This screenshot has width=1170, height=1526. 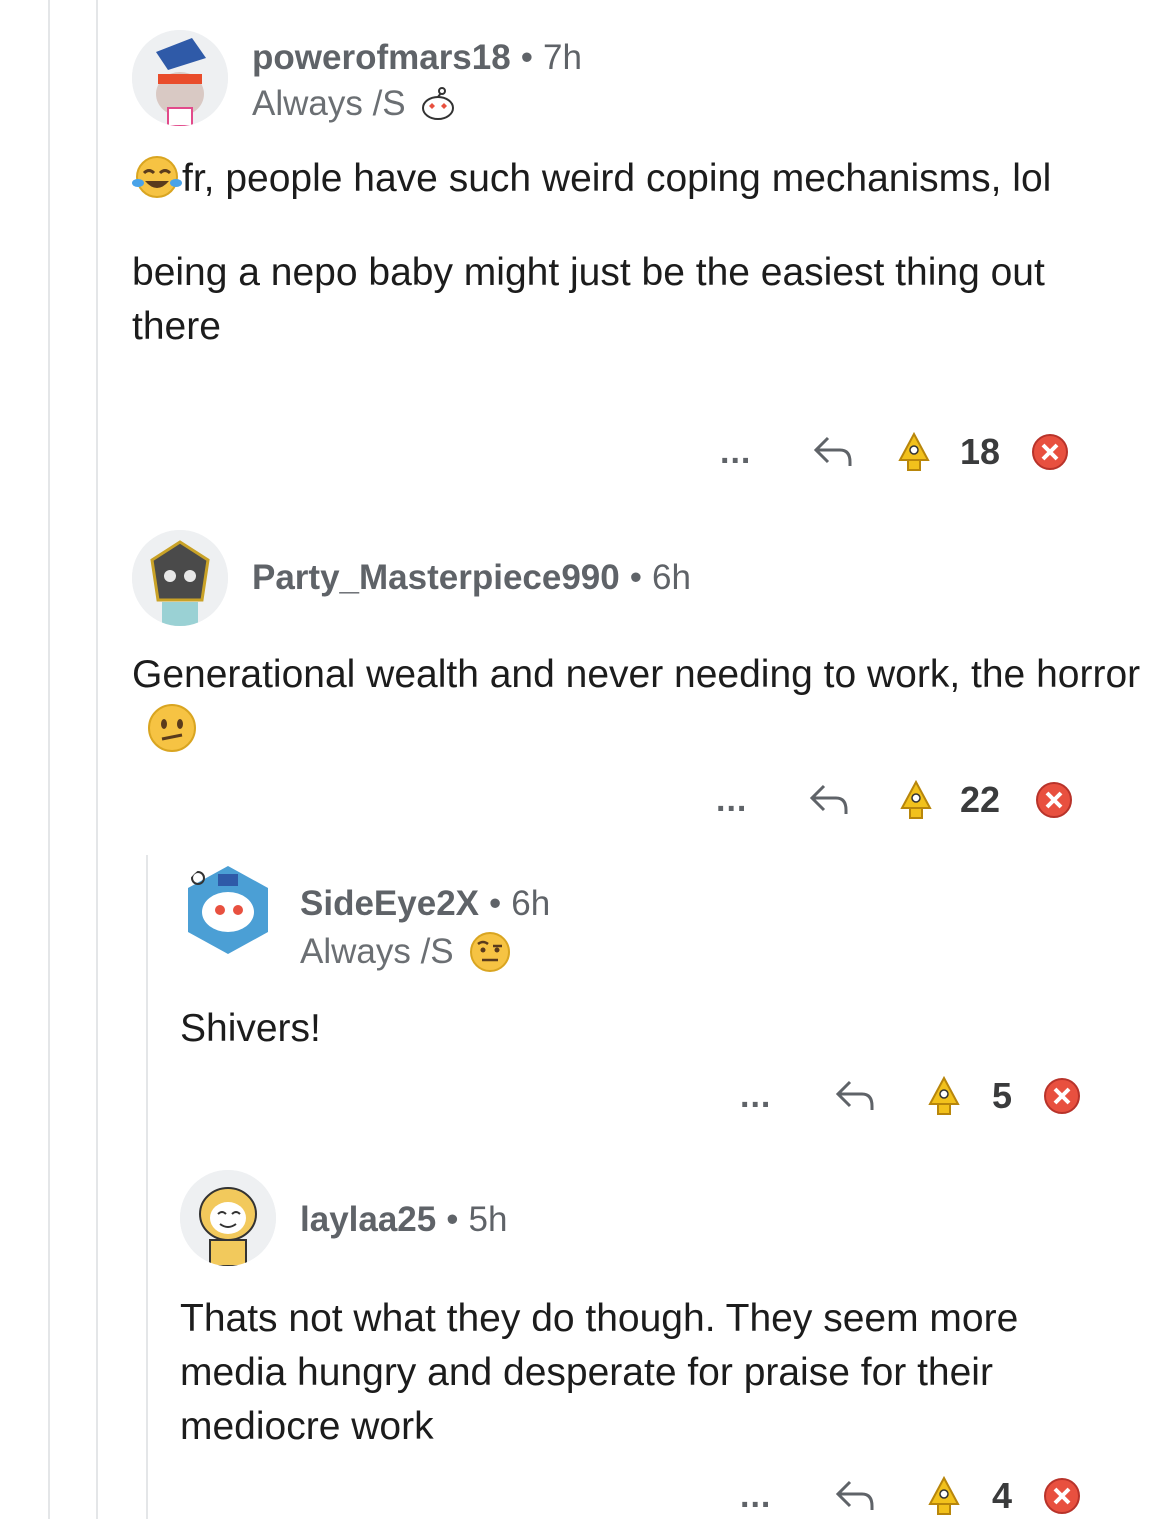 What do you see at coordinates (488, 1219) in the screenshot?
I see `timestamp: 5h` at bounding box center [488, 1219].